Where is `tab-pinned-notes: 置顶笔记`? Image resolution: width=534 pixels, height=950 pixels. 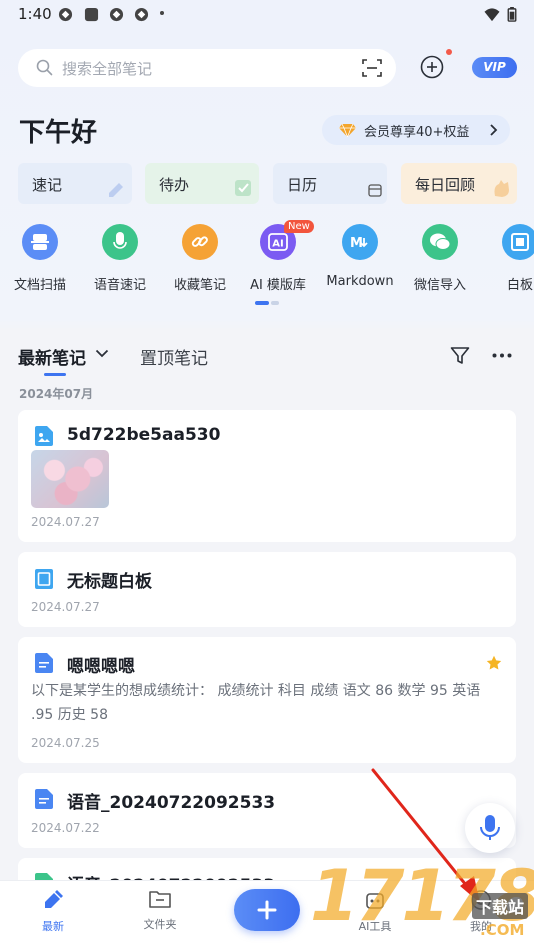
tab-pinned-notes: 置顶笔记 is located at coordinates (174, 356).